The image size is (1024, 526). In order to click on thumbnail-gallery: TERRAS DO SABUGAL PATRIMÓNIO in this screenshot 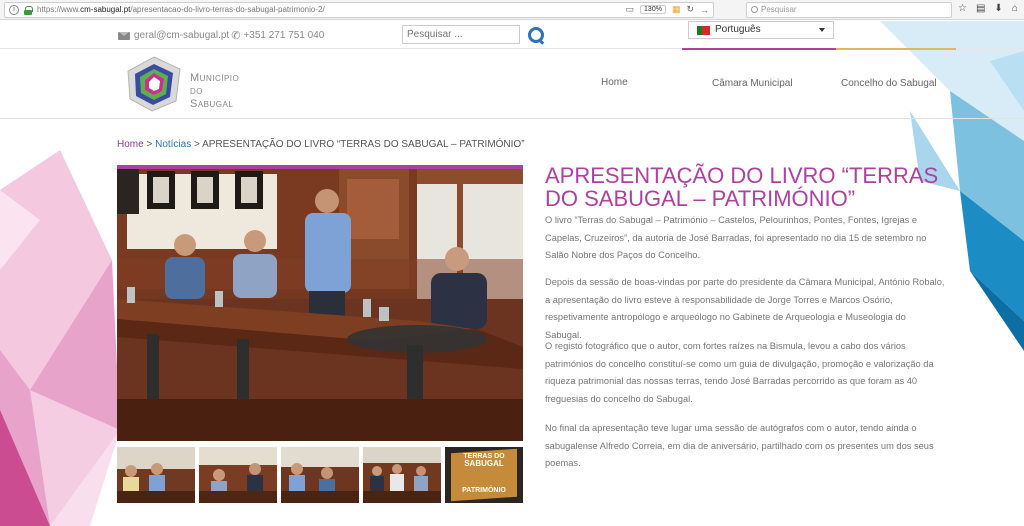, I will do `click(320, 475)`.